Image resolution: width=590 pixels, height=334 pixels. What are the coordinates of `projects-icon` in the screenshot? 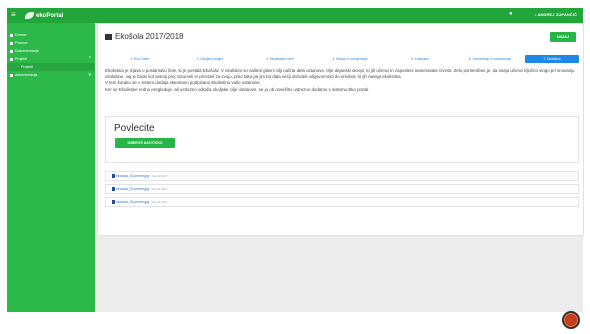 It's located at (11, 59).